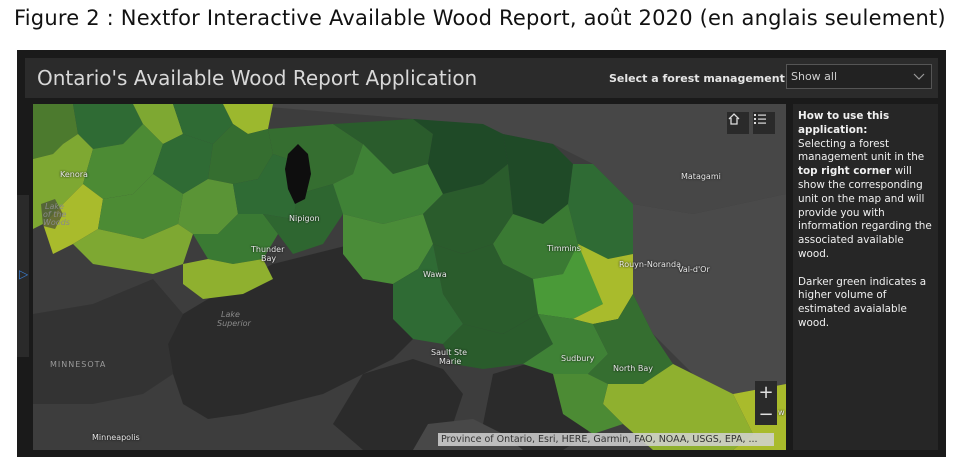 This screenshot has height=466, width=961. What do you see at coordinates (694, 269) in the screenshot?
I see `label-val-dor: Val-d'Or` at bounding box center [694, 269].